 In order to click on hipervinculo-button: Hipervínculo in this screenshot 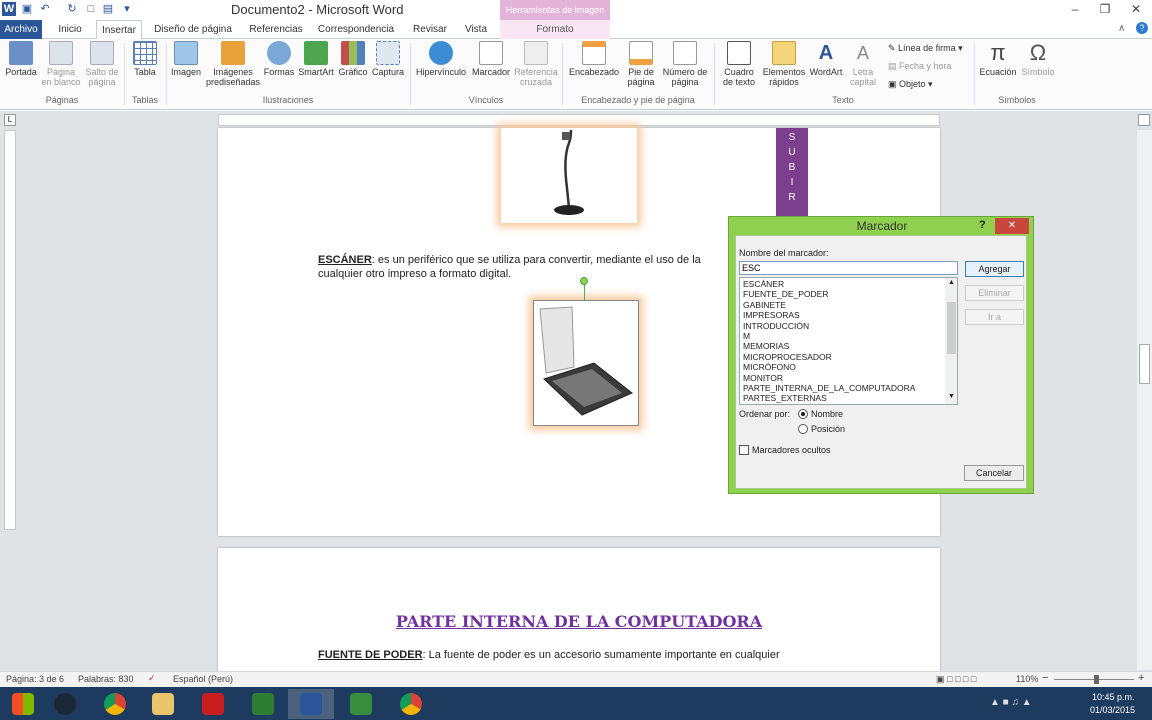, I will do `click(441, 59)`.